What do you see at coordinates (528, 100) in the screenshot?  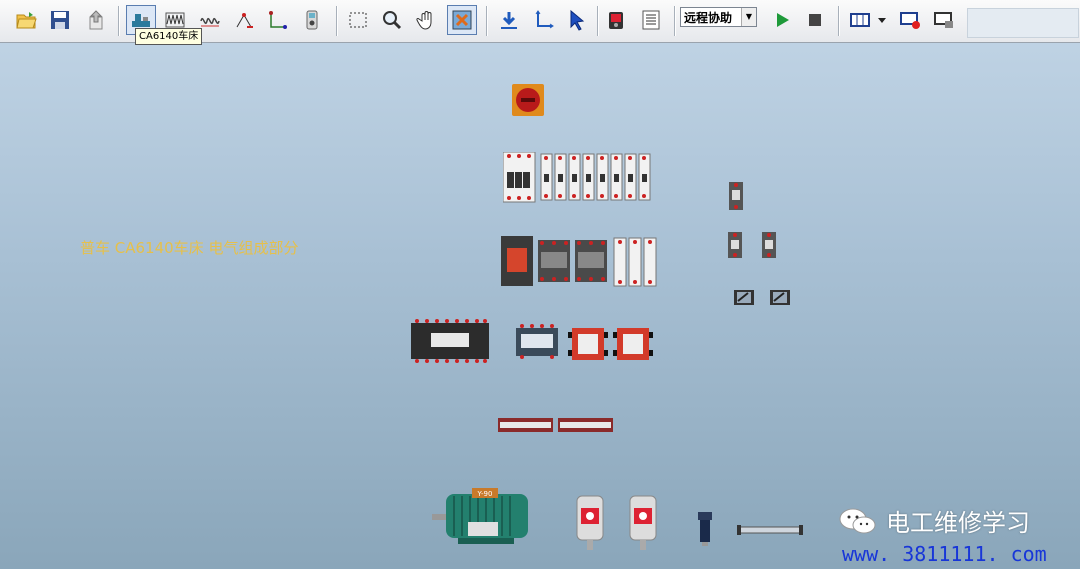 I see `main-rotary-switch` at bounding box center [528, 100].